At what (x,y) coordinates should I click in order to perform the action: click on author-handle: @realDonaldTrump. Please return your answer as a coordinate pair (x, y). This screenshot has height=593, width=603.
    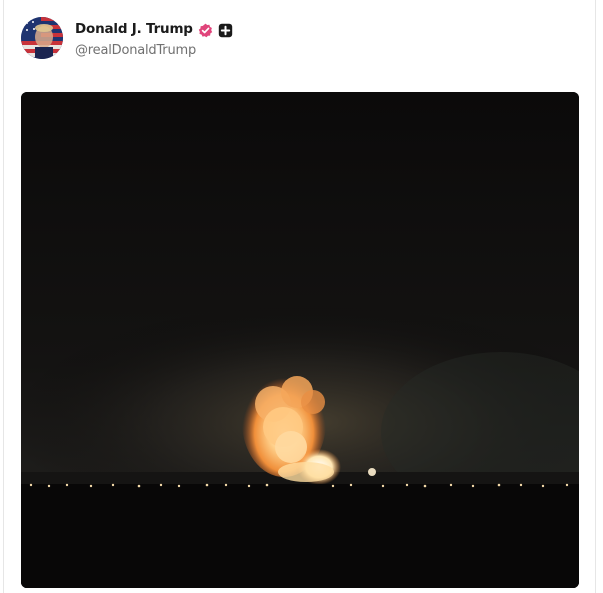
    Looking at the image, I should click on (154, 50).